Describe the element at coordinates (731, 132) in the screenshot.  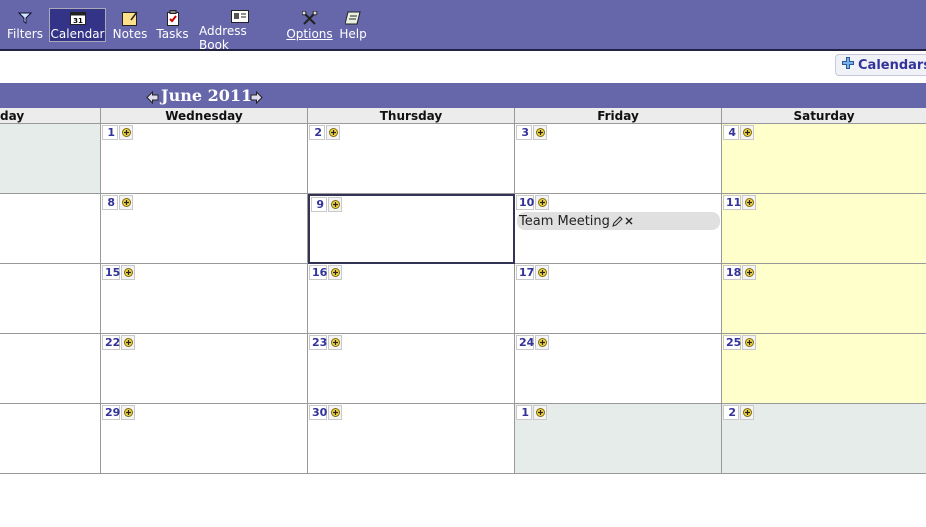
I see `day-number: 4` at that location.